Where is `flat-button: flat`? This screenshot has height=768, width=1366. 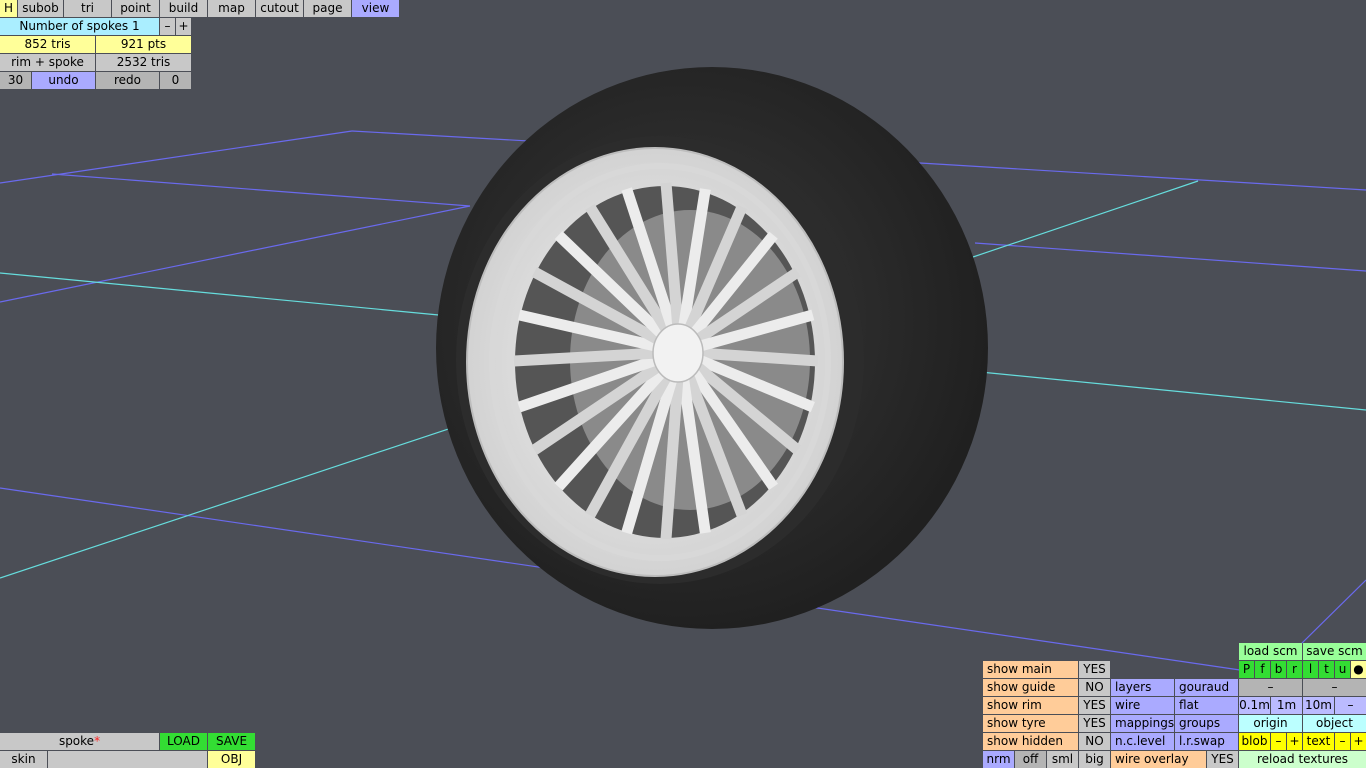 flat-button: flat is located at coordinates (1206, 705).